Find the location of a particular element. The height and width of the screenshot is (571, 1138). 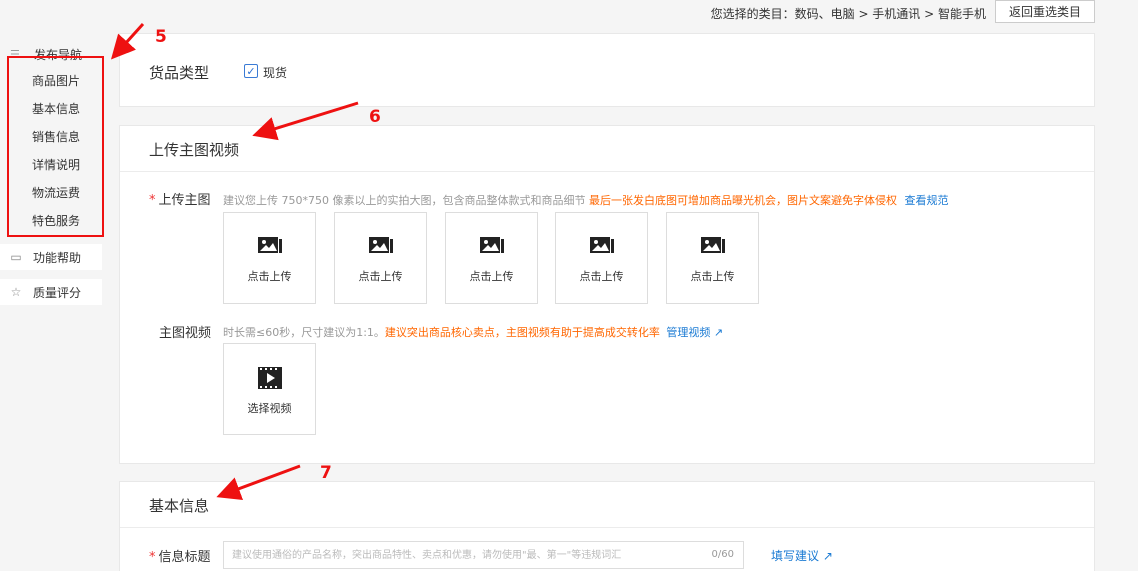

main-video-label: 主图视频 is located at coordinates (185, 333).